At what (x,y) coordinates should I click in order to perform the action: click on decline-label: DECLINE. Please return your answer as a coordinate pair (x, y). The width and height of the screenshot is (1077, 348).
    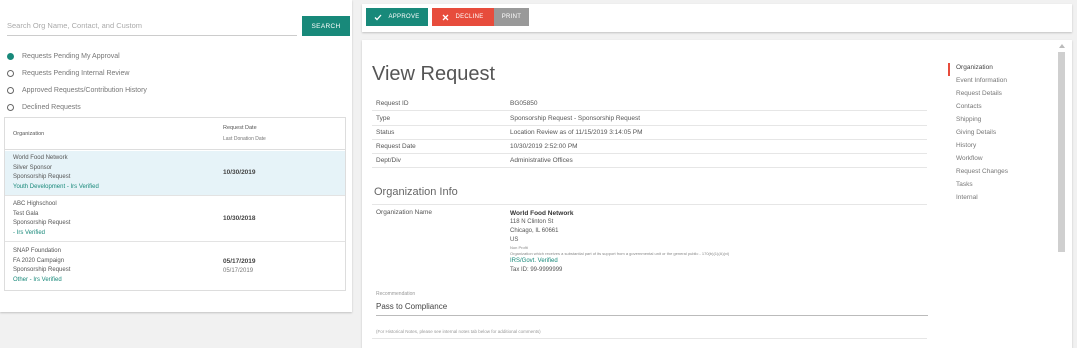
    Looking at the image, I should click on (469, 17).